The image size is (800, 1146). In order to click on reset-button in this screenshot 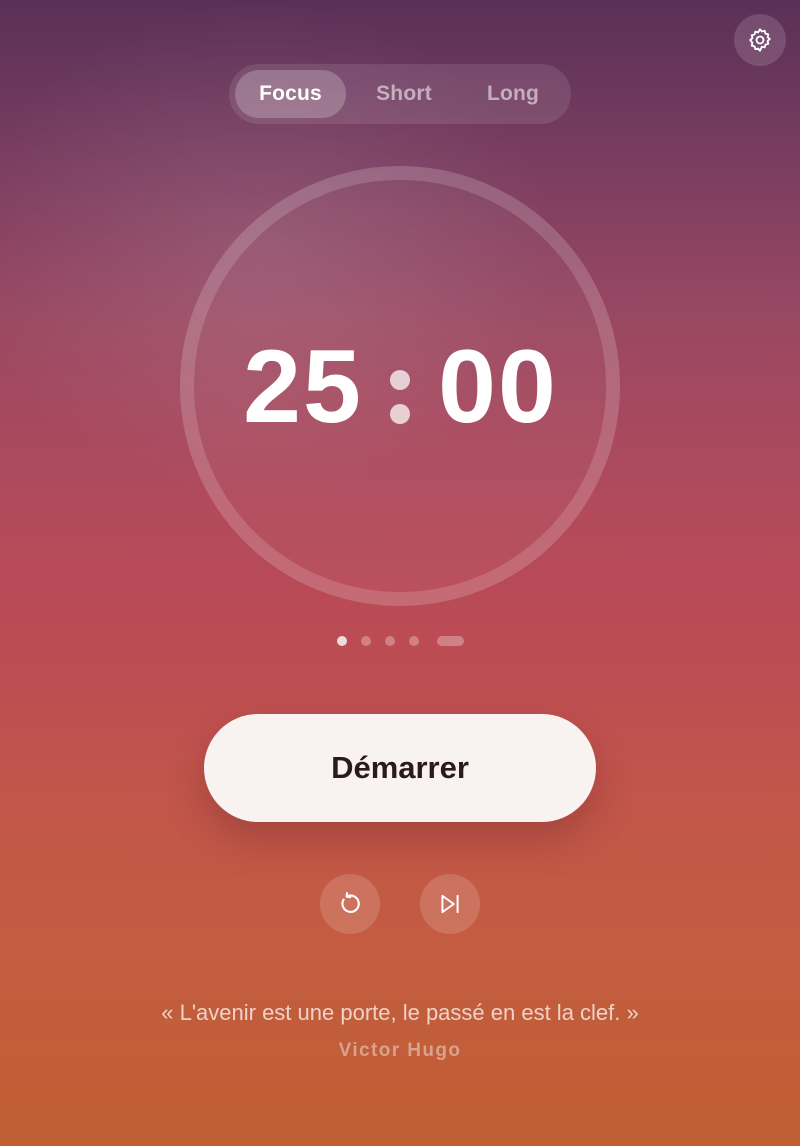, I will do `click(350, 904)`.